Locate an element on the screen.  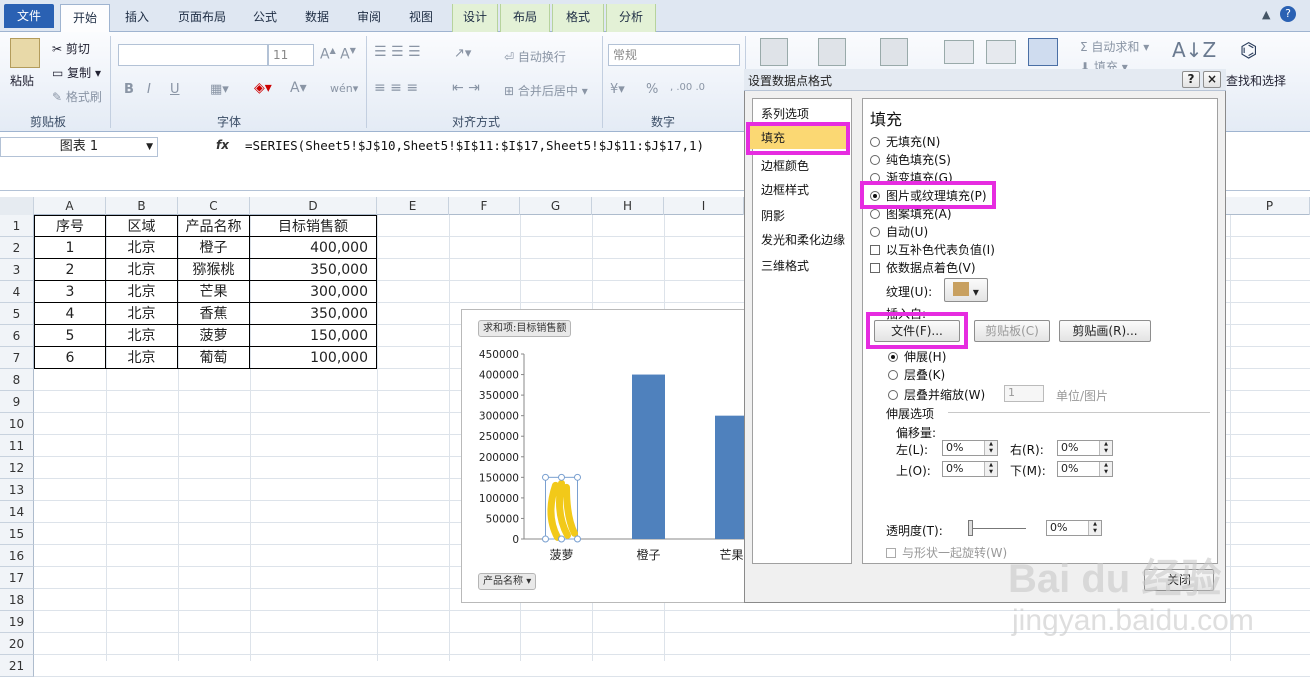
row-header: 10 is located at coordinates (17, 424).